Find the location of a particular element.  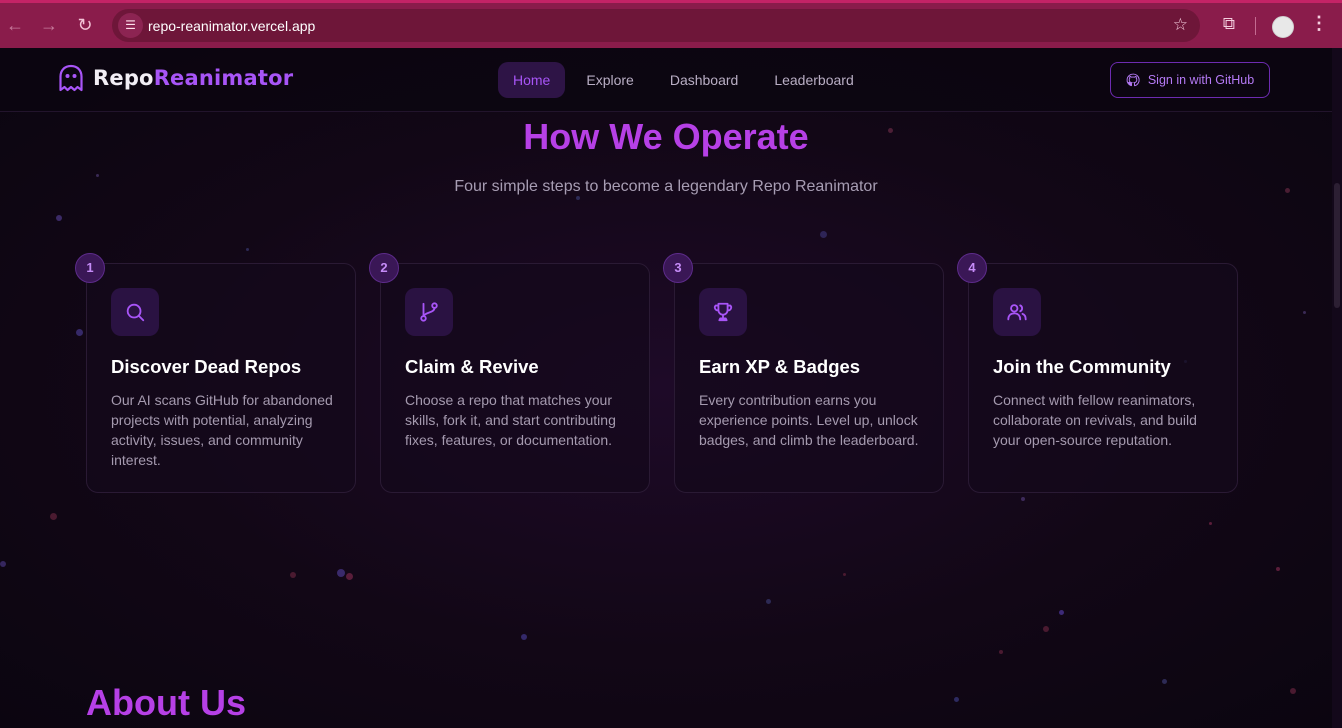

section-title: How We Operate is located at coordinates (666, 136).